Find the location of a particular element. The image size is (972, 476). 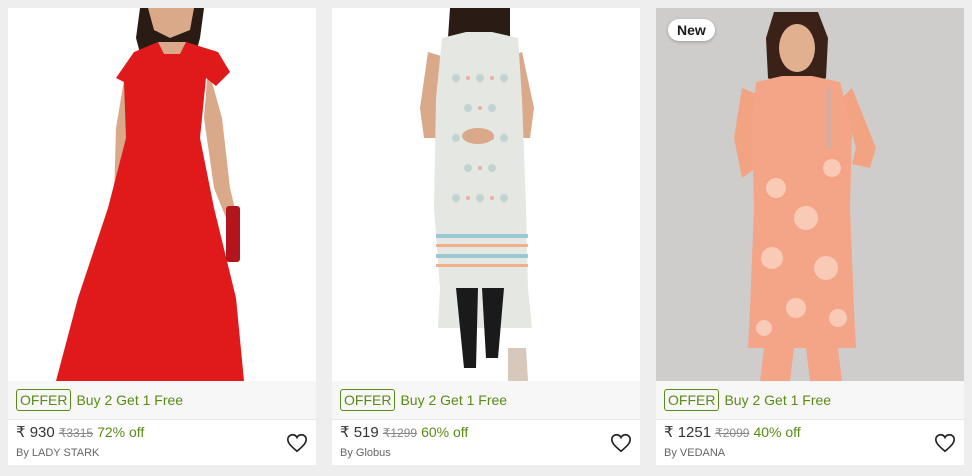

discount-label: 72% off is located at coordinates (121, 432).